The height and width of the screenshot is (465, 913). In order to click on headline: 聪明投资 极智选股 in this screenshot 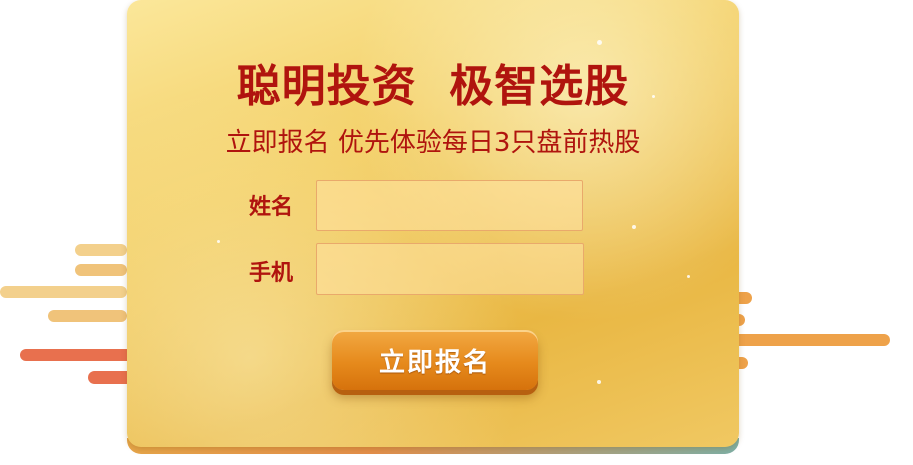, I will do `click(433, 86)`.